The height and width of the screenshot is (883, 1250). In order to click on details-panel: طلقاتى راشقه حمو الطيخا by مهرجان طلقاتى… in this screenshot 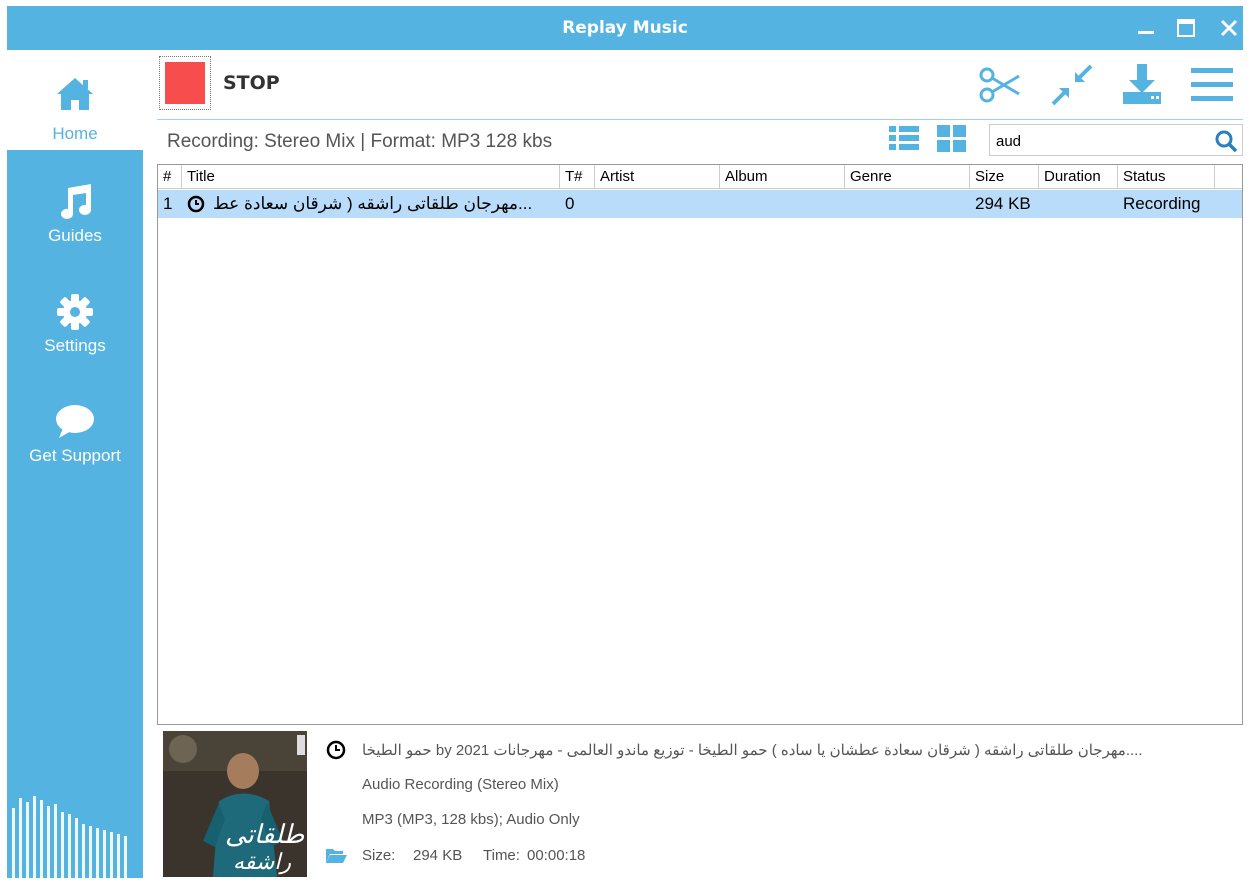, I will do `click(700, 804)`.